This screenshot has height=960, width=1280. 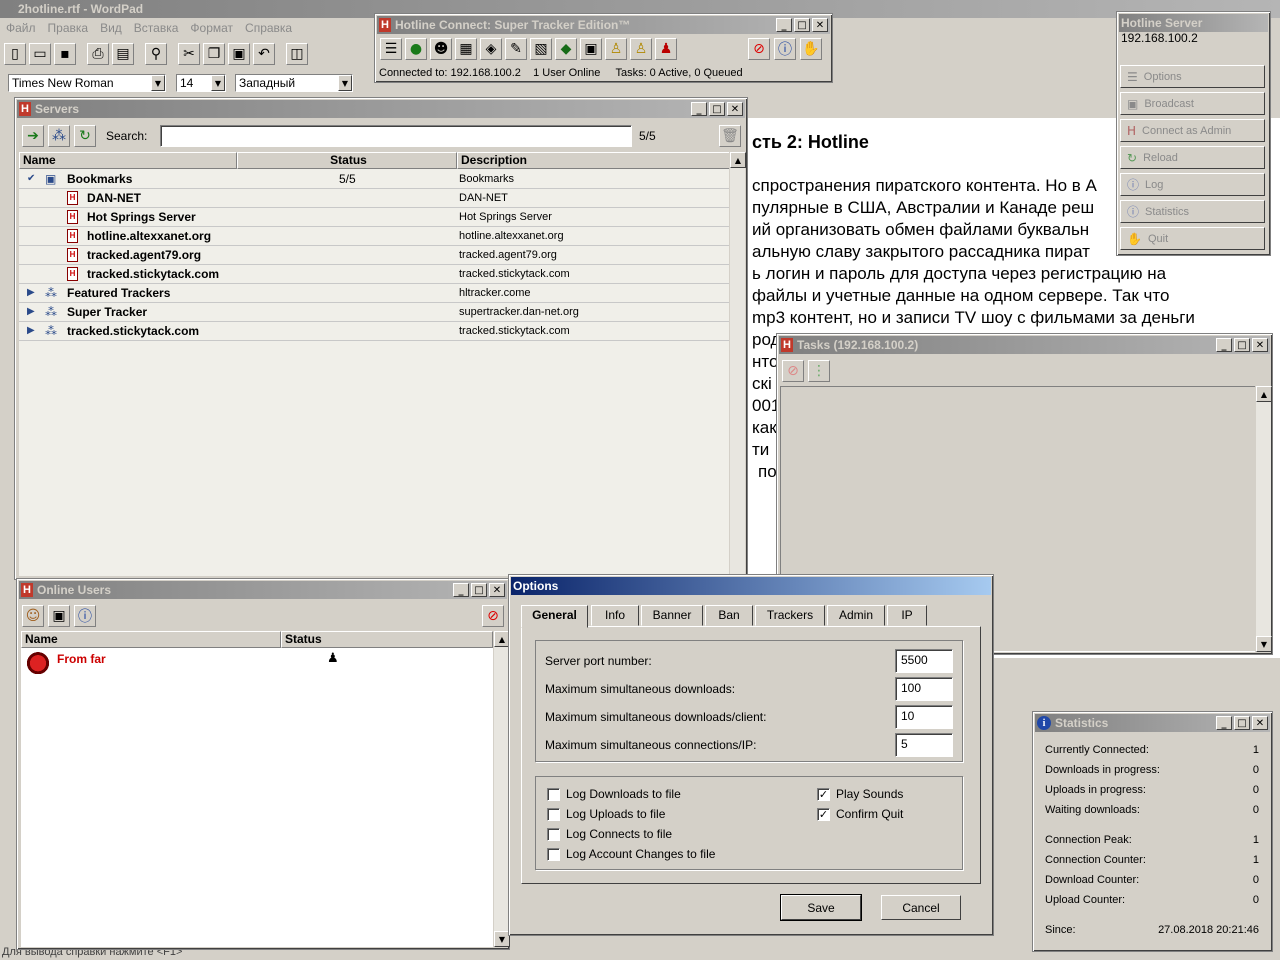 I want to click on options-titlebar: Options, so click(x=751, y=586).